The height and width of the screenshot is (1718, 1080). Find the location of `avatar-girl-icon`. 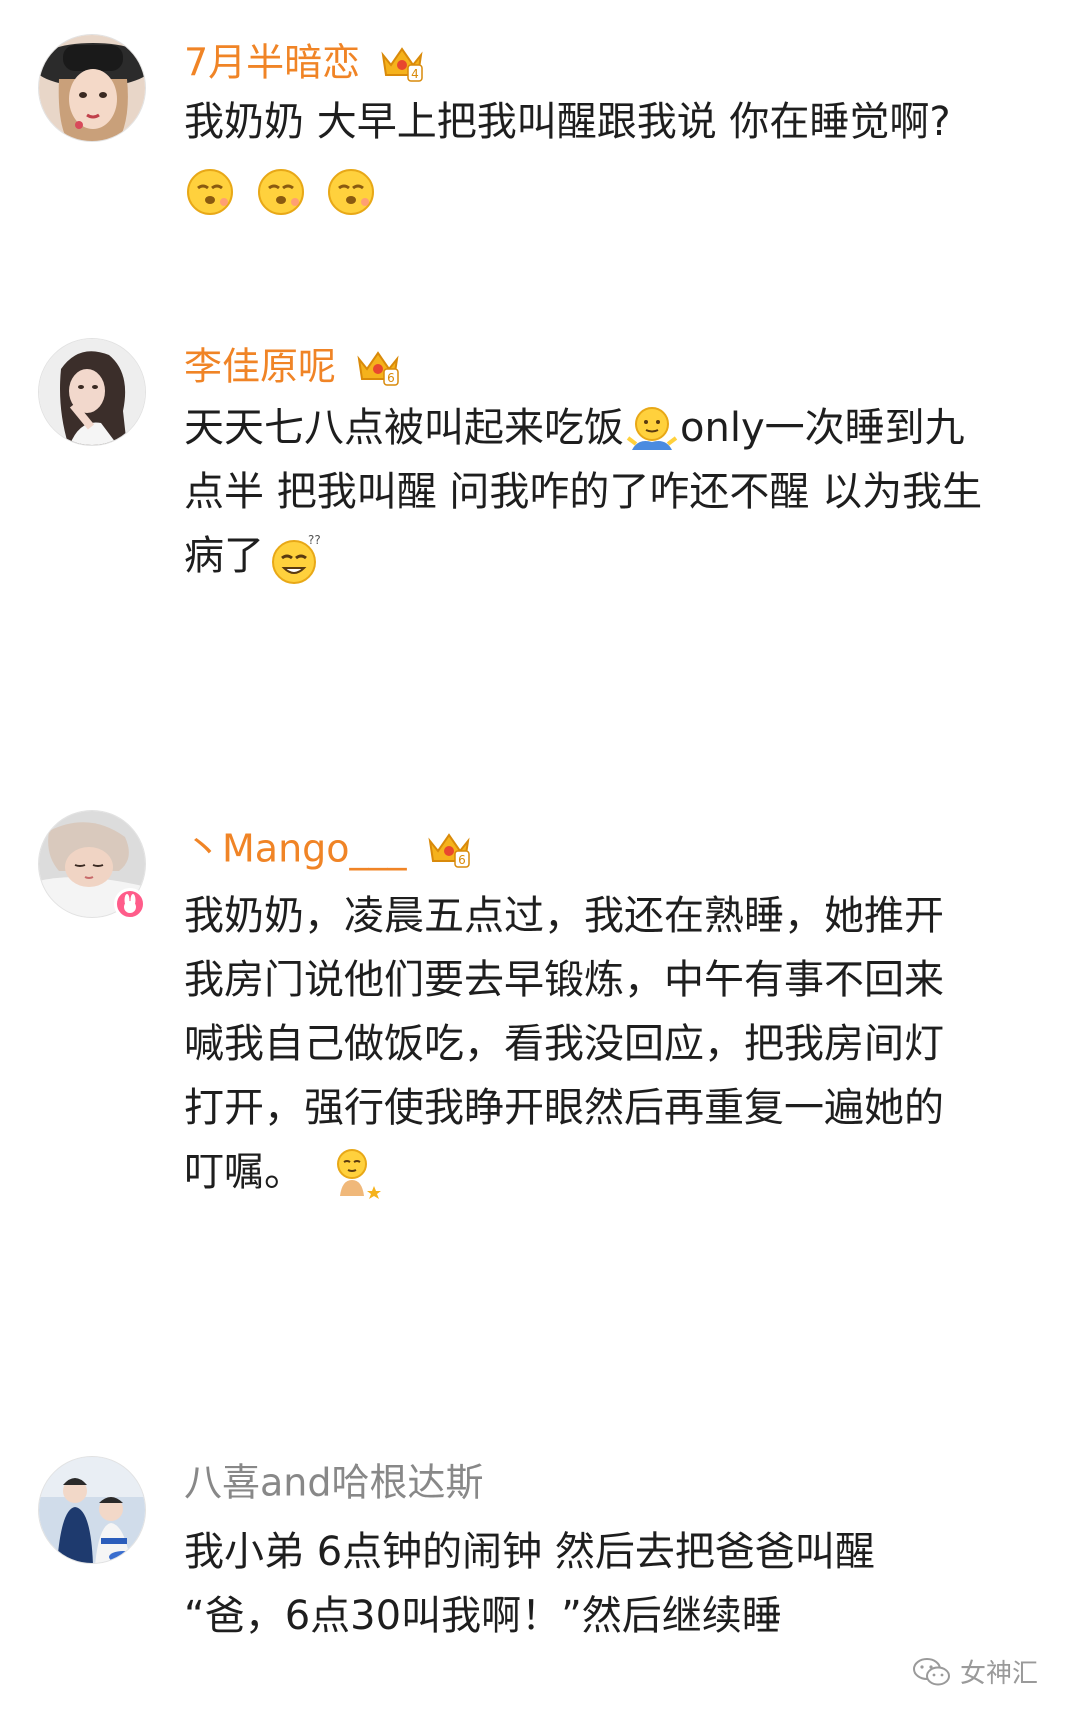

avatar-girl-icon is located at coordinates (92, 392).